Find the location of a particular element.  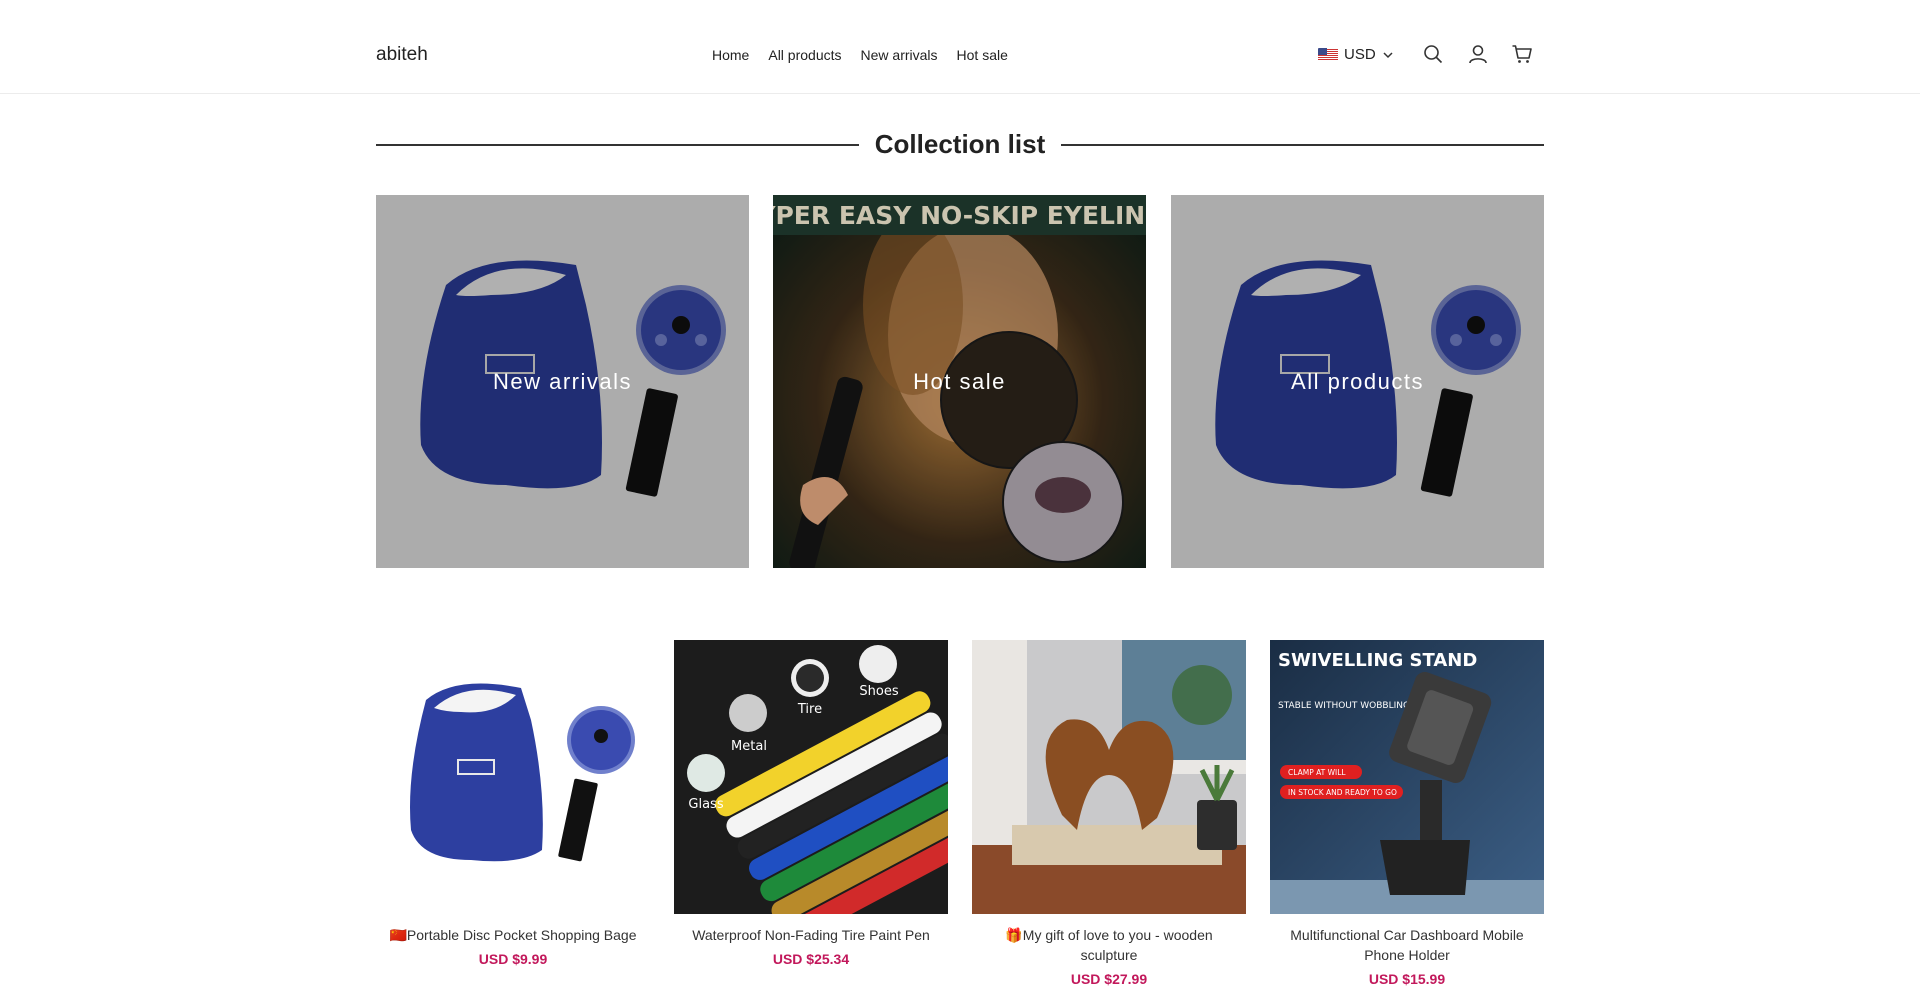

product-title: Waterproof Non-Fading Tire Paint Pen is located at coordinates (811, 935).